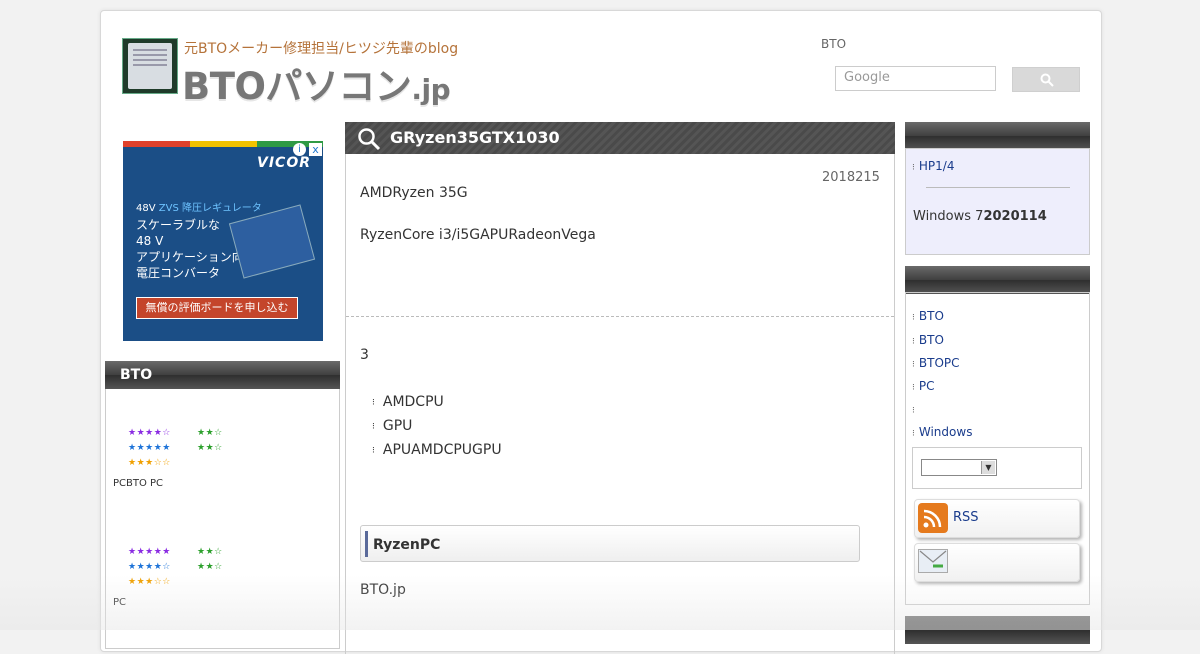  What do you see at coordinates (948, 216) in the screenshot?
I see `notice-text-prefix: Windows 7` at bounding box center [948, 216].